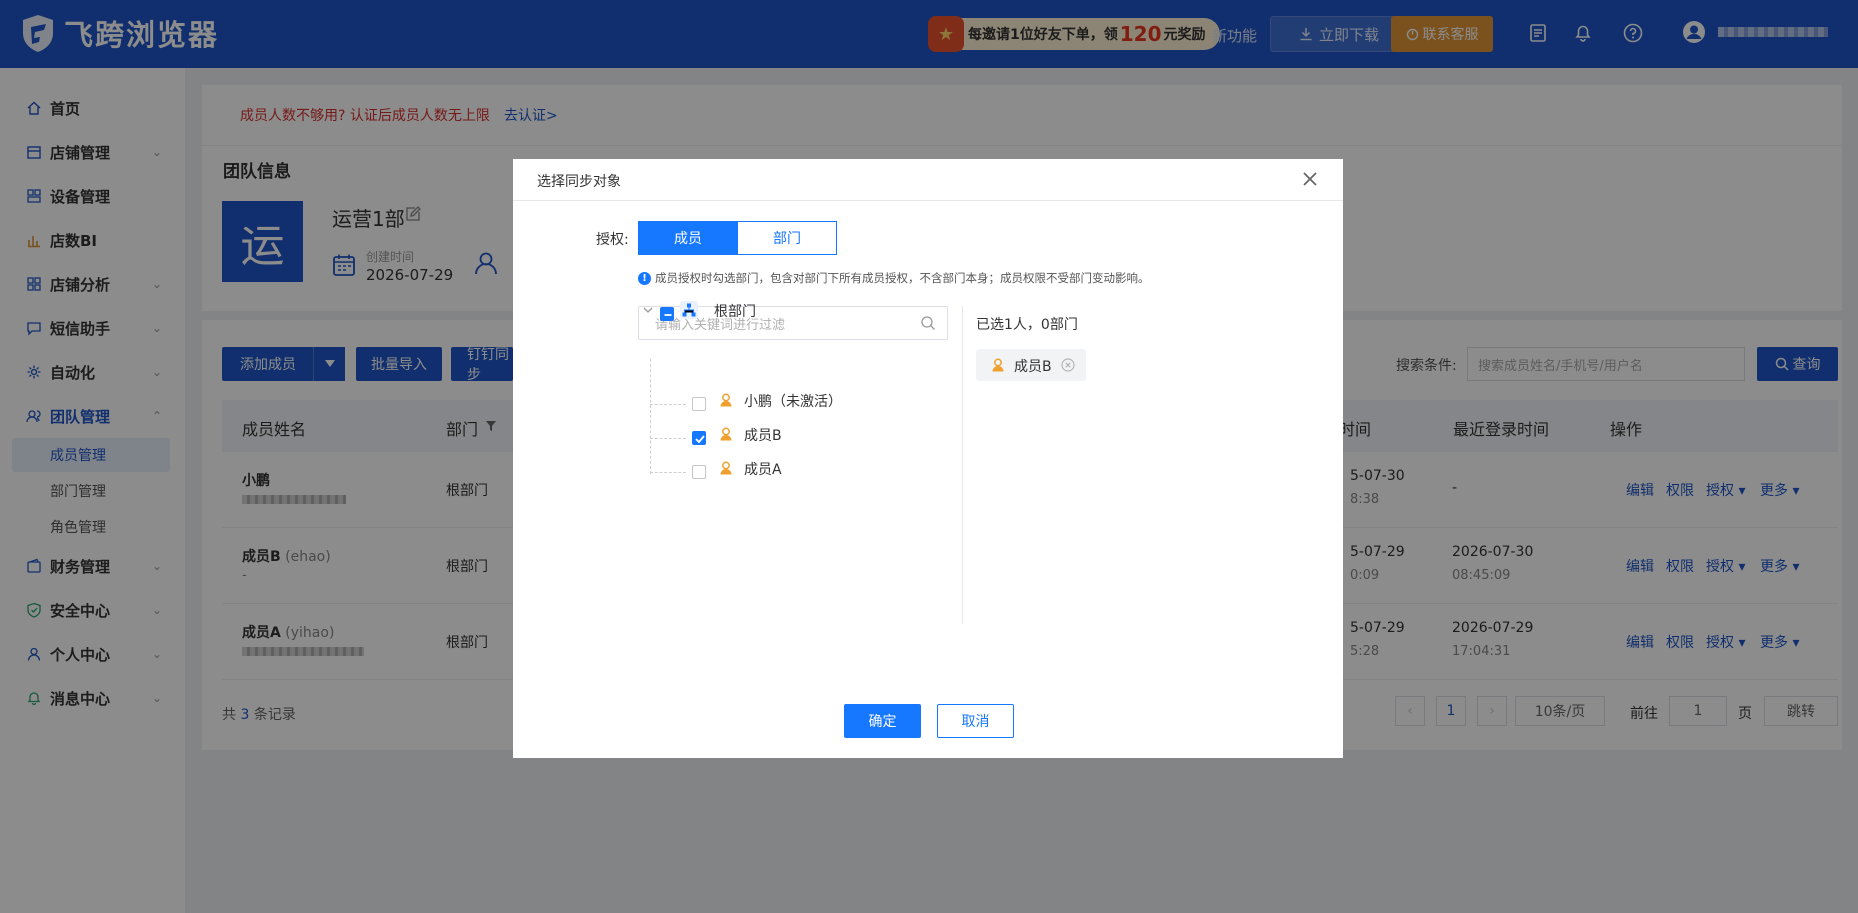 The width and height of the screenshot is (1858, 913). Describe the element at coordinates (735, 311) in the screenshot. I see `tree-node-root: 根部门` at that location.